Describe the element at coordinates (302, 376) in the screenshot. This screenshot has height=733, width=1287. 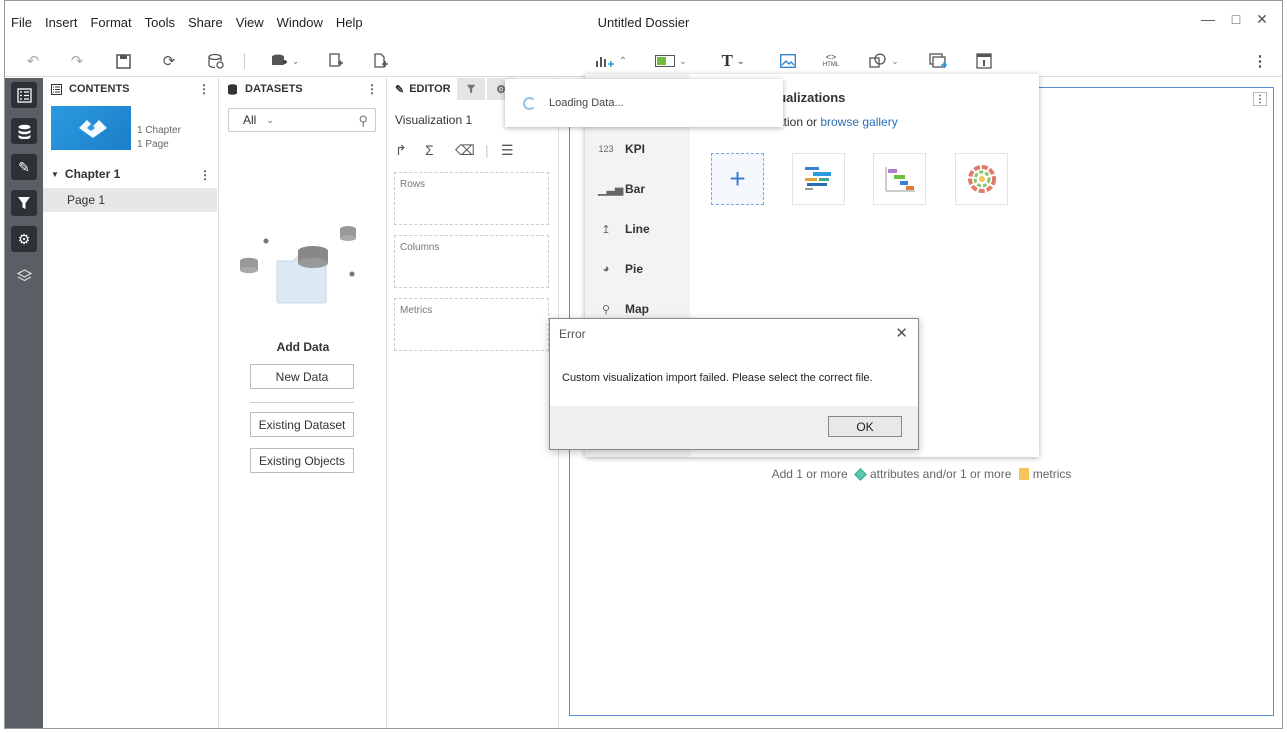
I see `new-data-button: New Data` at that location.